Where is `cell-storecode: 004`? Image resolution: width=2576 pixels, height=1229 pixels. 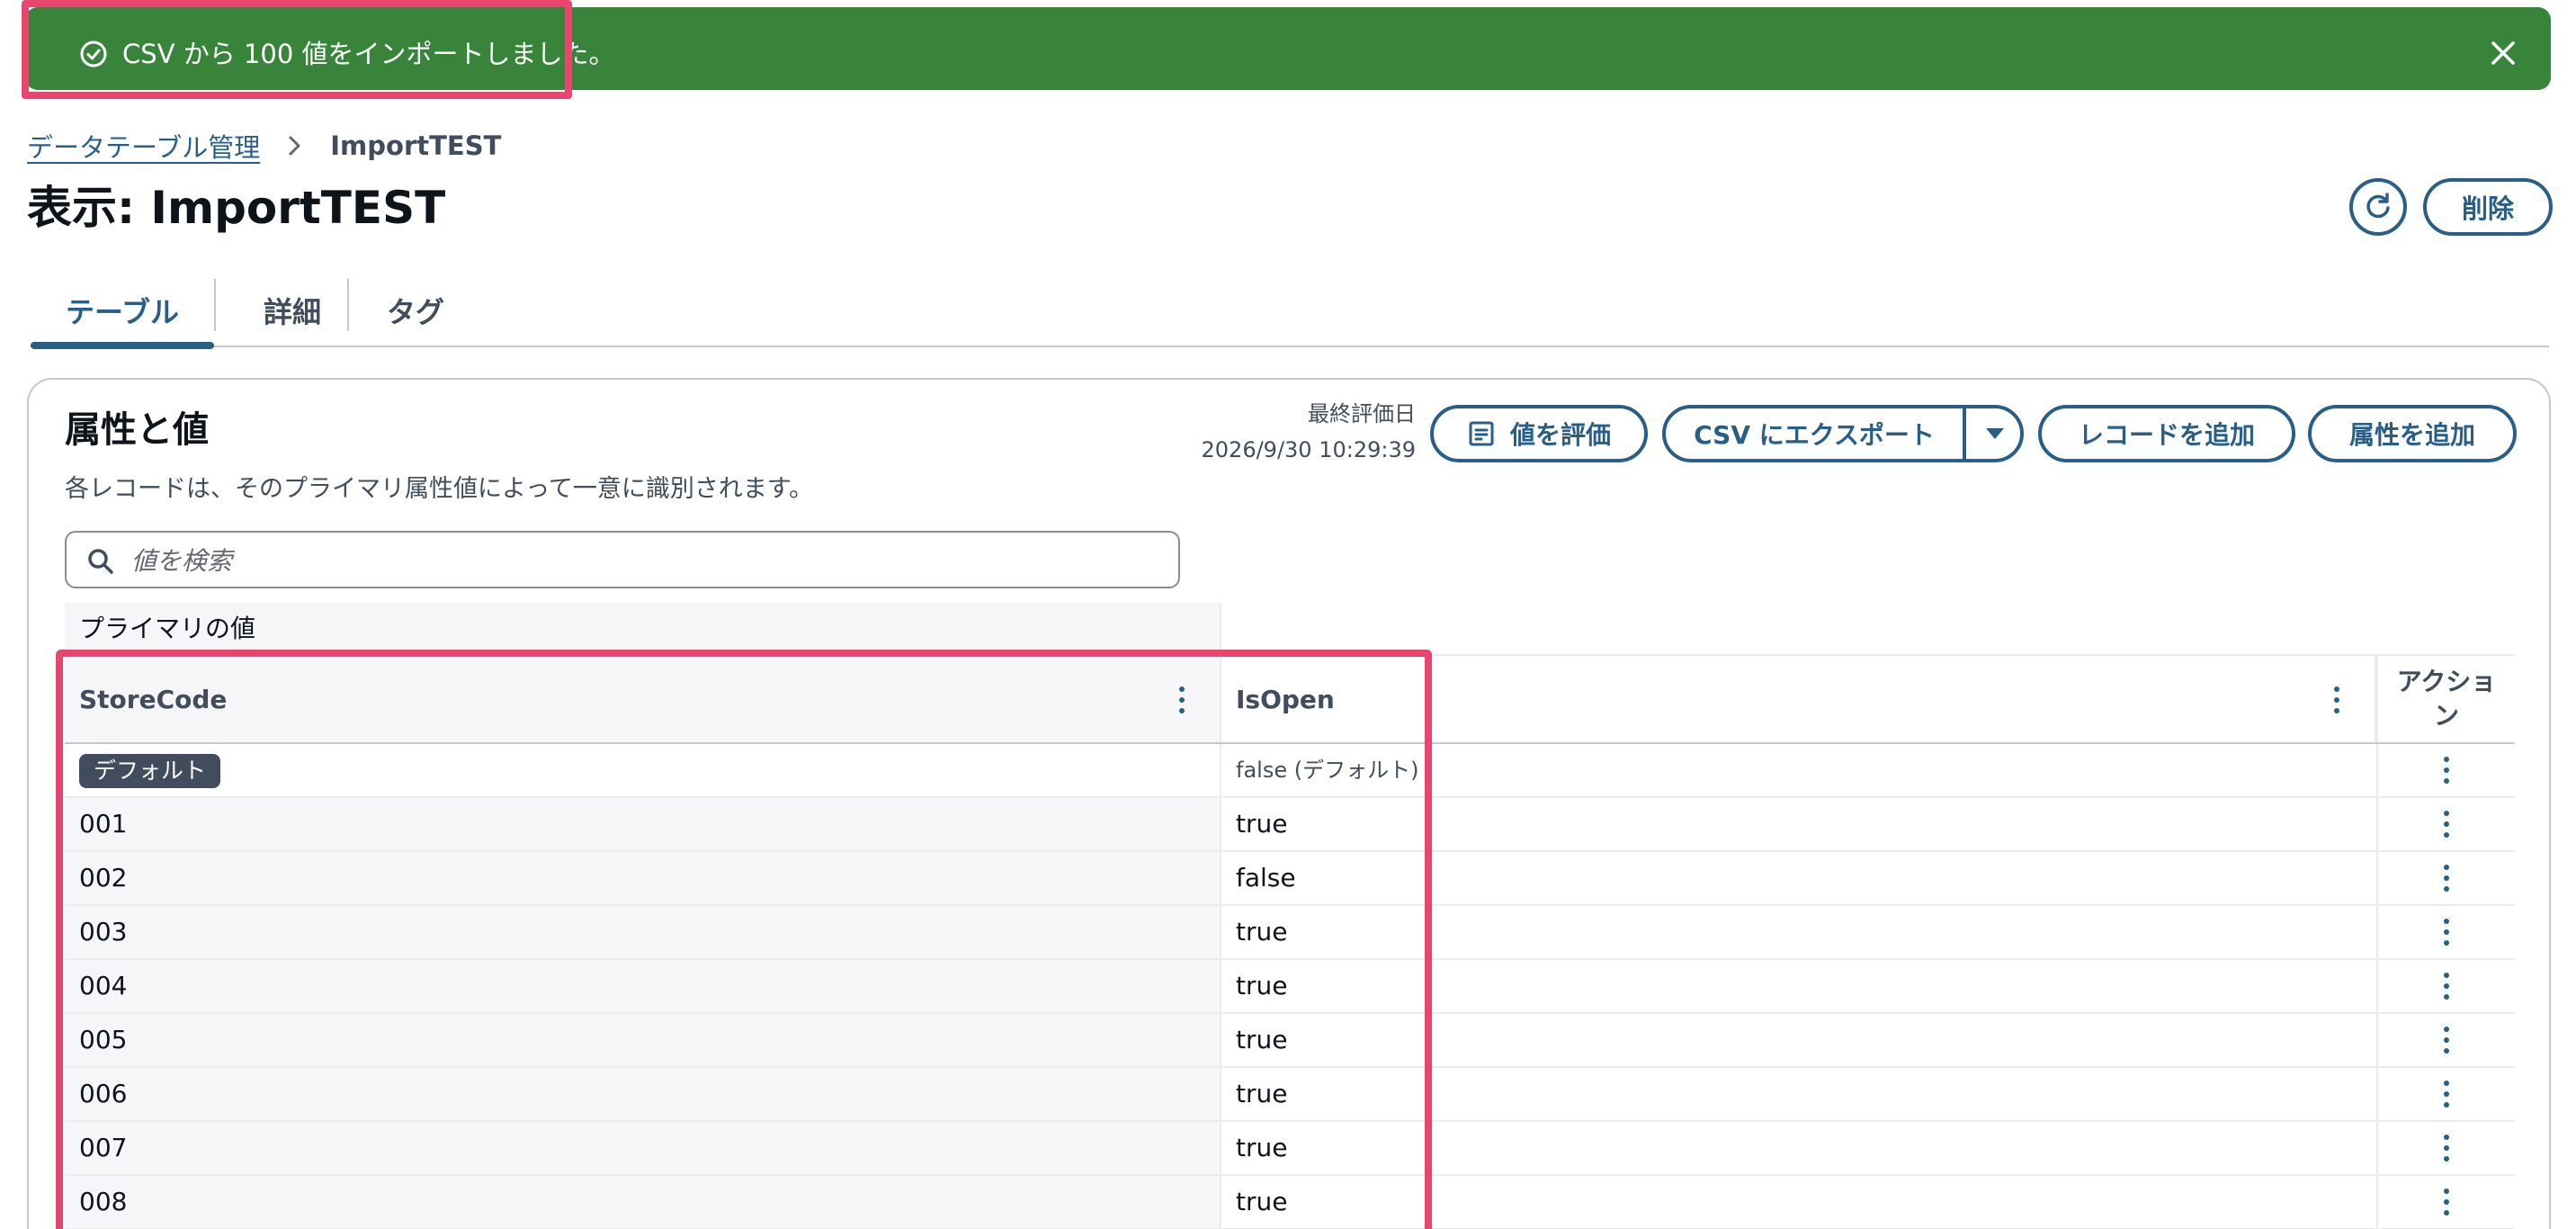
cell-storecode: 004 is located at coordinates (643, 986).